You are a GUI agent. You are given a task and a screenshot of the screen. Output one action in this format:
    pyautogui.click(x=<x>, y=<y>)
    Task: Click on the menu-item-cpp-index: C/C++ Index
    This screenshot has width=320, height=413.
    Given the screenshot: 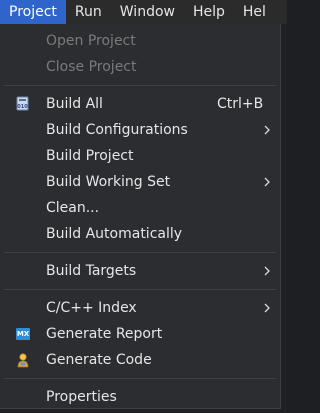 What is the action you would take?
    pyautogui.click(x=140, y=308)
    